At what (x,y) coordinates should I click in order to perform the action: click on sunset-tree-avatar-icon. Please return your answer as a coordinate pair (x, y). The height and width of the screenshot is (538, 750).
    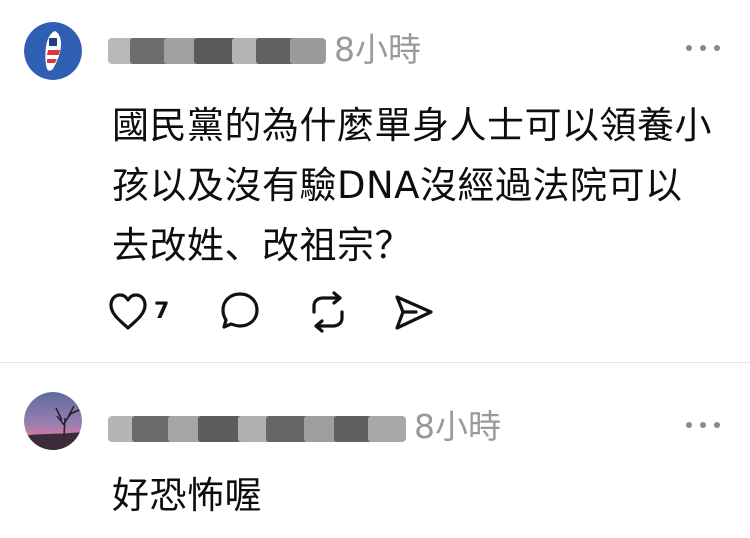
    Looking at the image, I should click on (53, 421).